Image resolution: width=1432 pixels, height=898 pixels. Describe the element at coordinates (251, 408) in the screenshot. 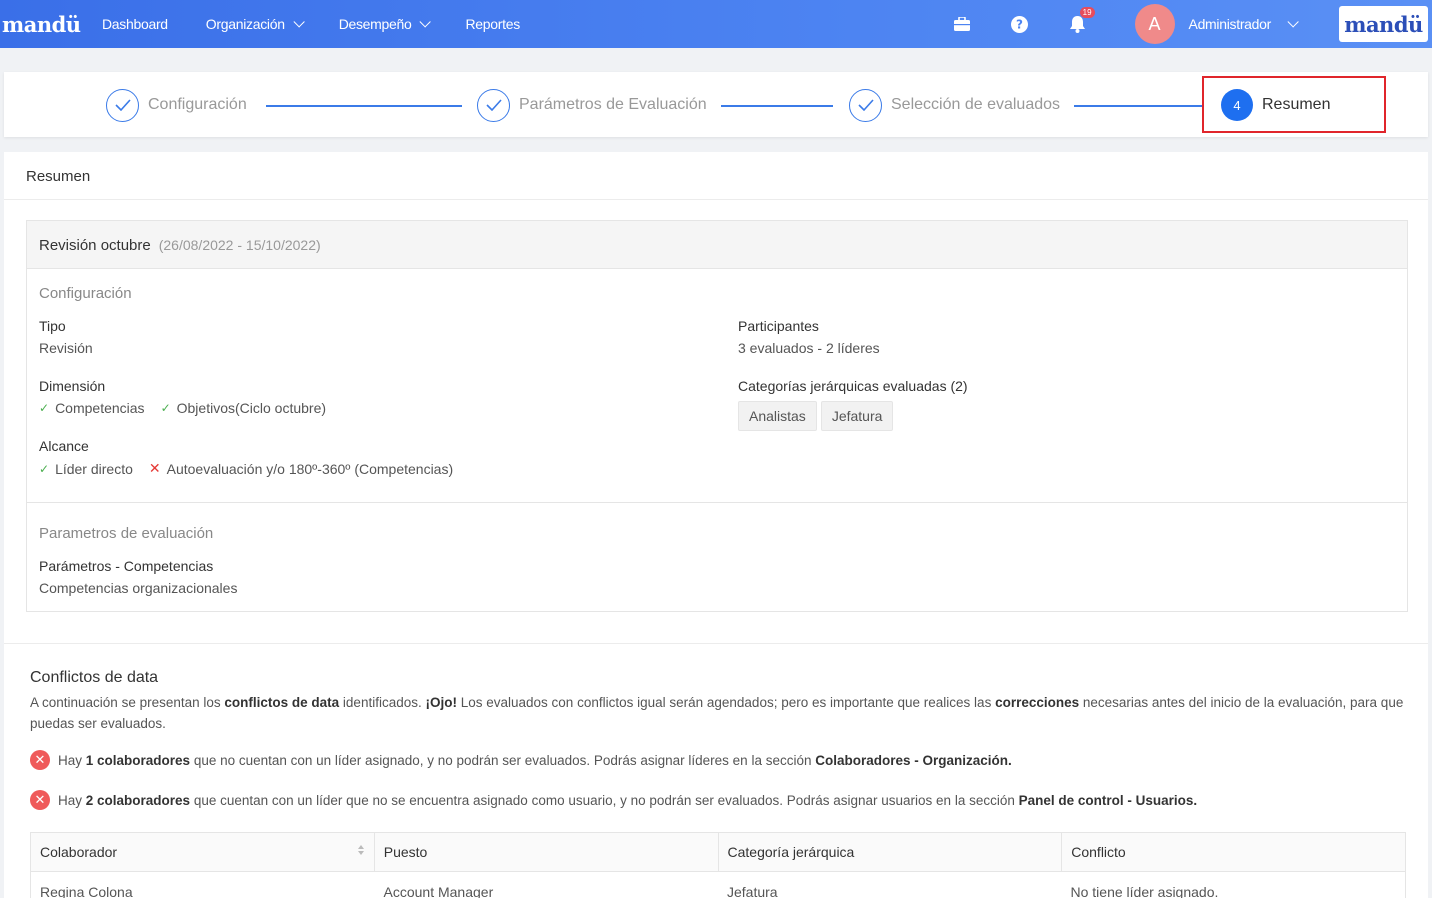

I see `dimension-item: Objetivos(Ciclo octubre)` at that location.